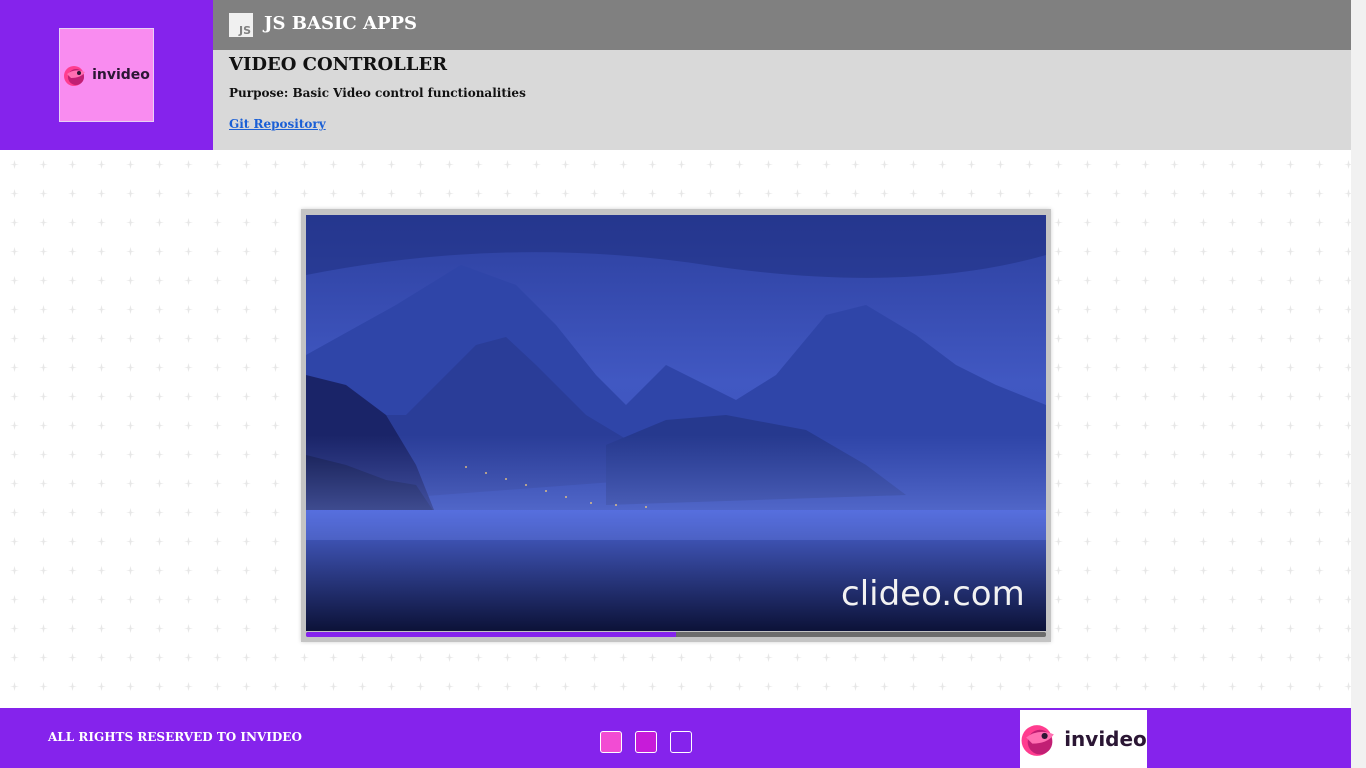  I want to click on progress-bar, so click(676, 634).